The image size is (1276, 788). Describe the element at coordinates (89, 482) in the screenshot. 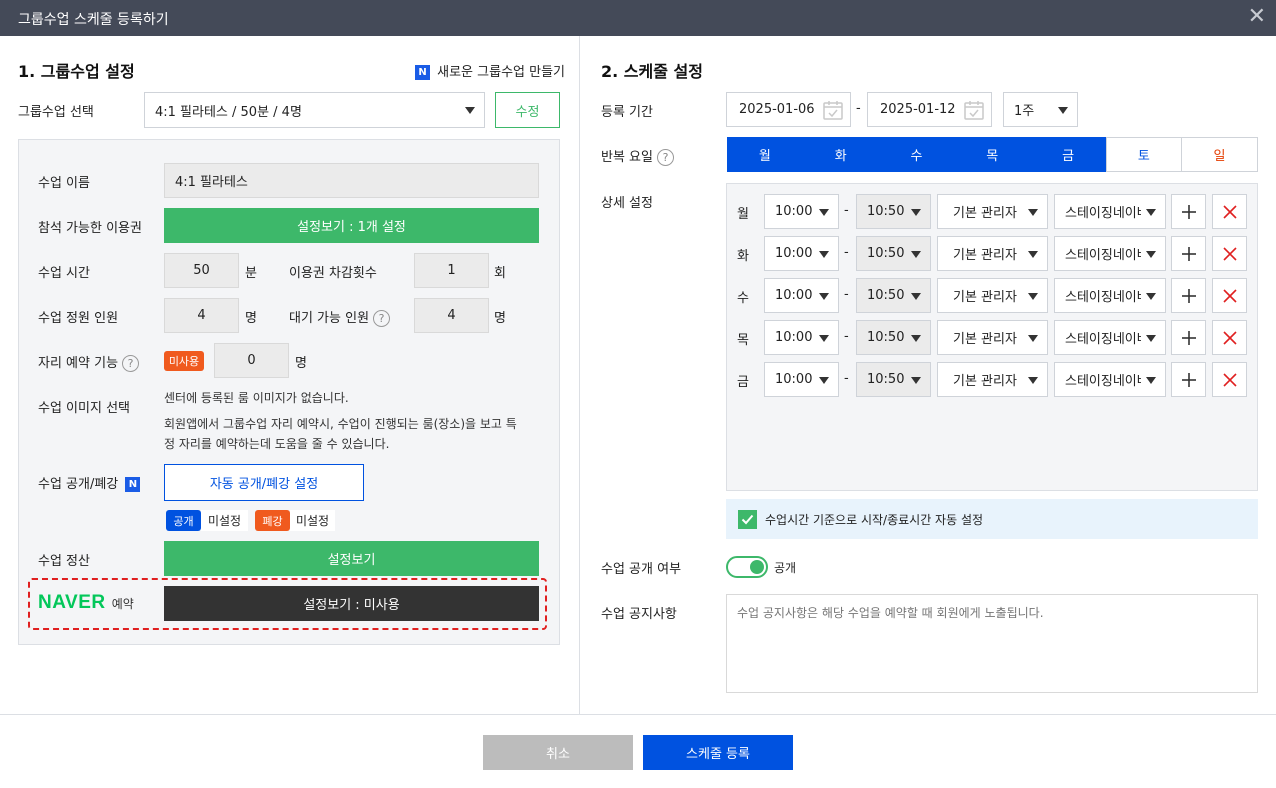

I see `publish-label: 수업 공개/폐강 N` at that location.